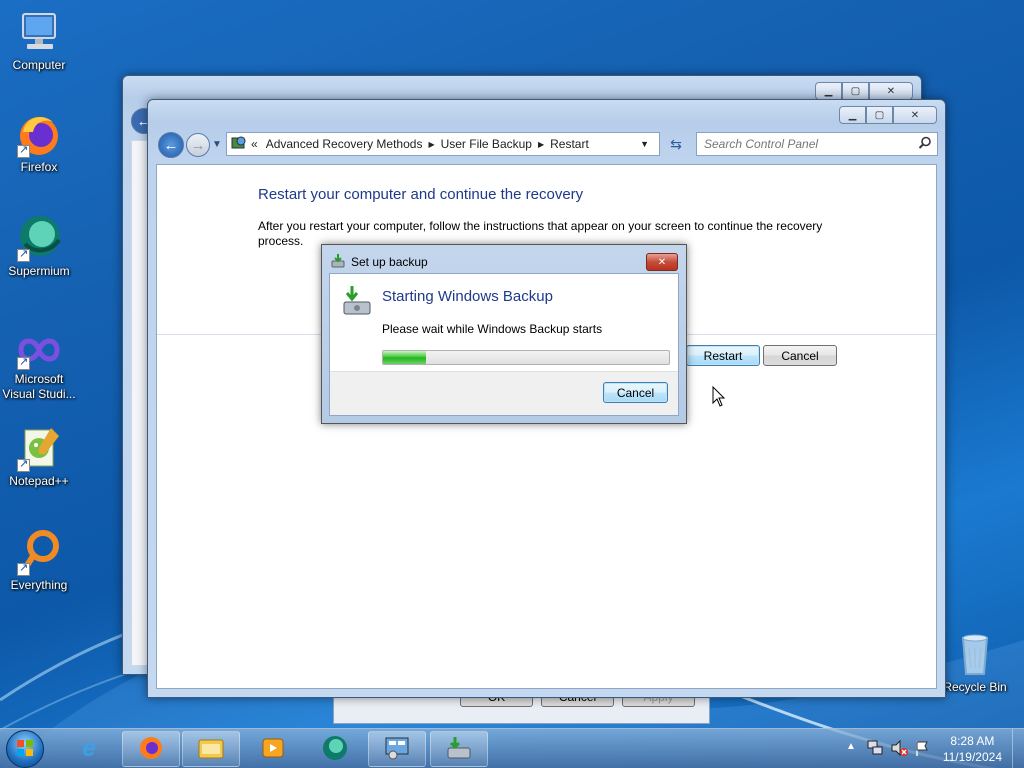  I want to click on refresh-button: ⇆, so click(676, 144).